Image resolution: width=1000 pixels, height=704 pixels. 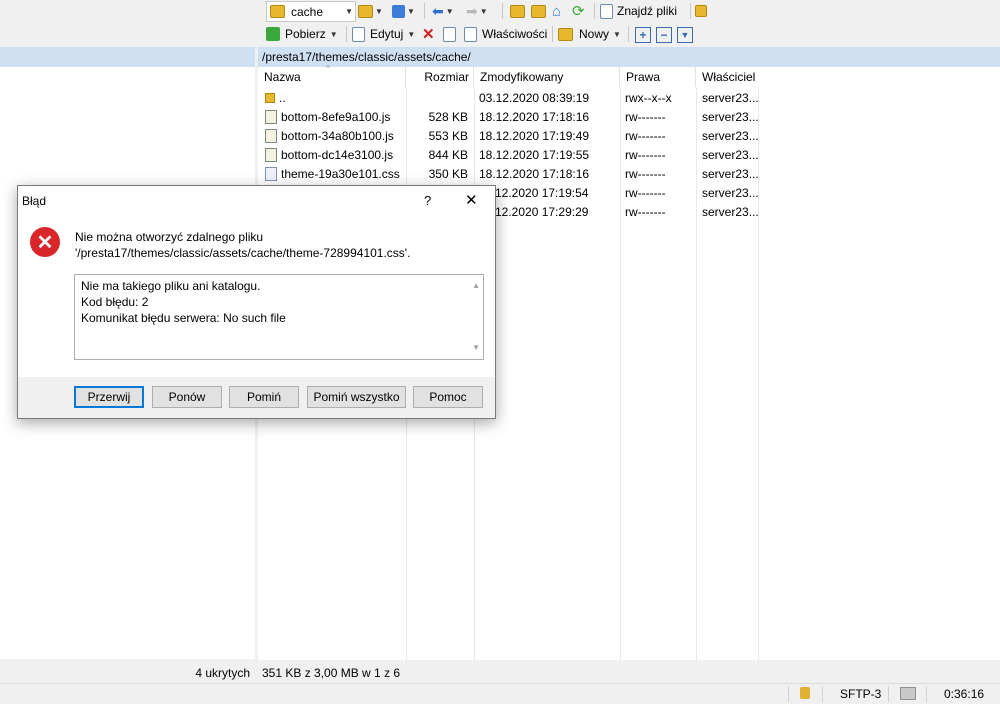 What do you see at coordinates (805, 693) in the screenshot?
I see `lock-icon` at bounding box center [805, 693].